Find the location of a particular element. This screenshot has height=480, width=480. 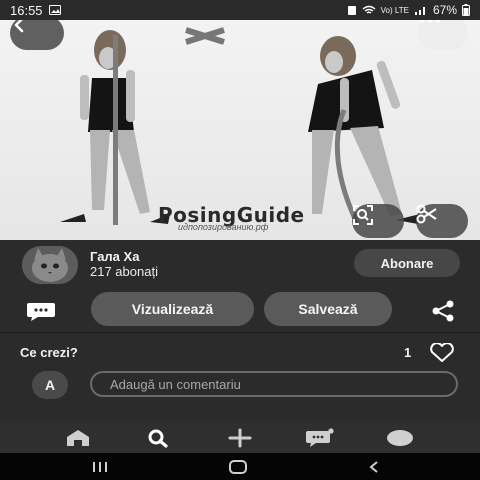

visual-search-icon is located at coordinates (363, 215).